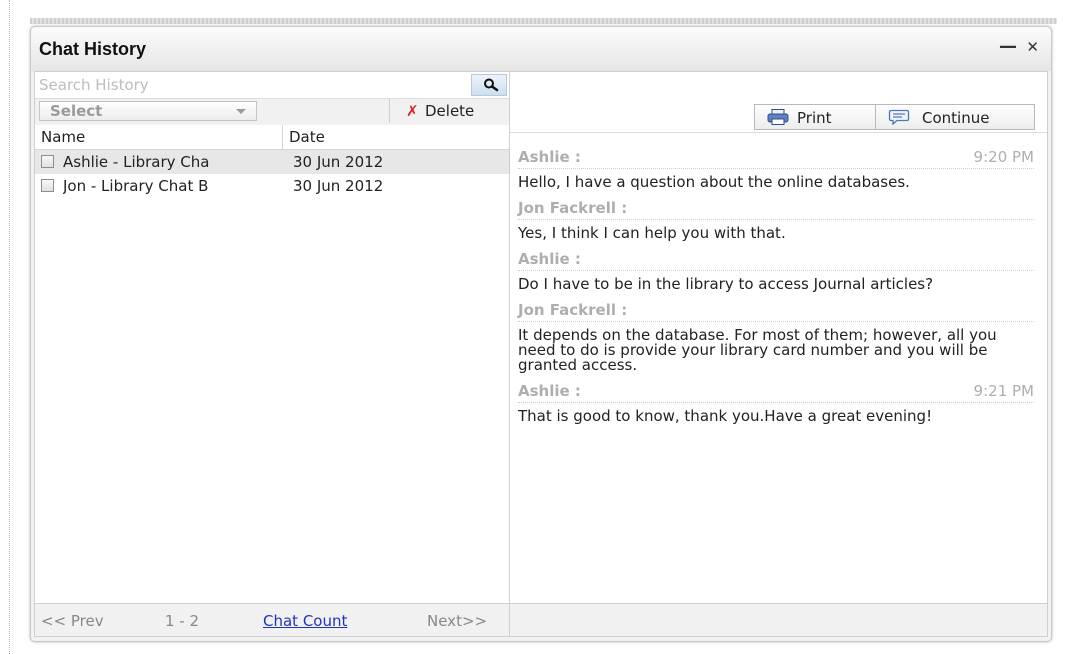 This screenshot has height=654, width=1067. I want to click on delete-button: ✗ Delete, so click(448, 111).